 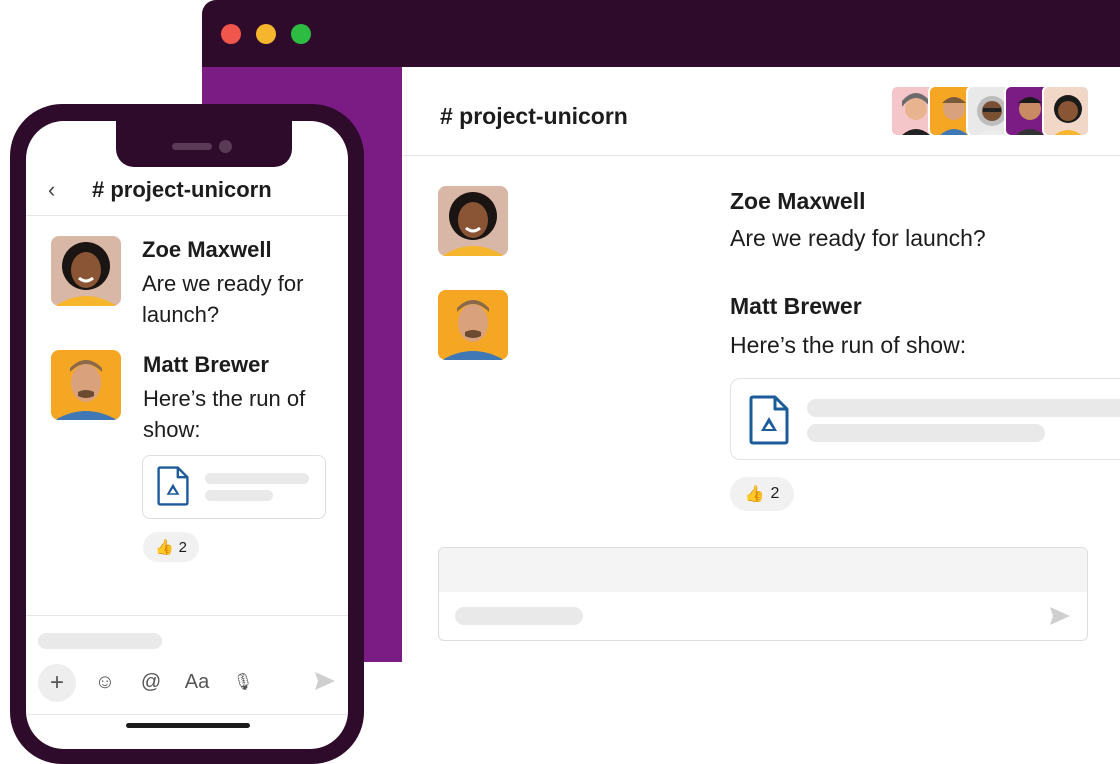 What do you see at coordinates (231, 34) in the screenshot?
I see `window-close-button` at bounding box center [231, 34].